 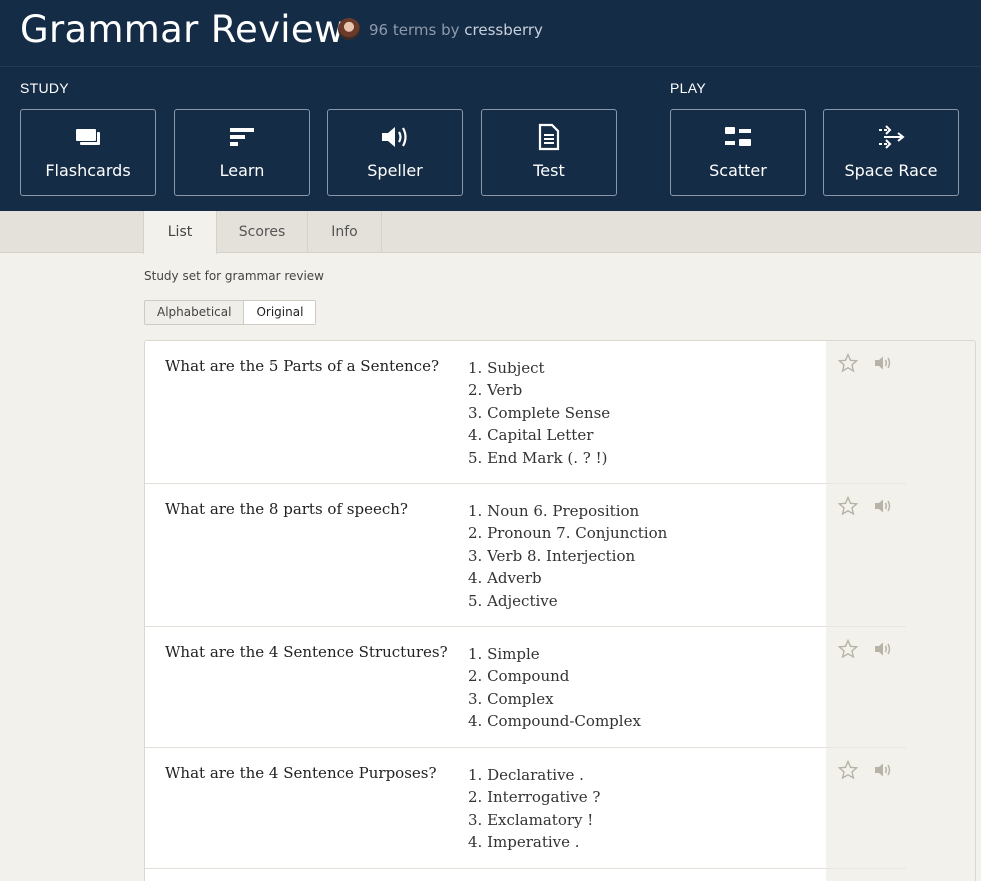 I want to click on term-text: What are the 5 Parts of a Sentence?, so click(x=302, y=366).